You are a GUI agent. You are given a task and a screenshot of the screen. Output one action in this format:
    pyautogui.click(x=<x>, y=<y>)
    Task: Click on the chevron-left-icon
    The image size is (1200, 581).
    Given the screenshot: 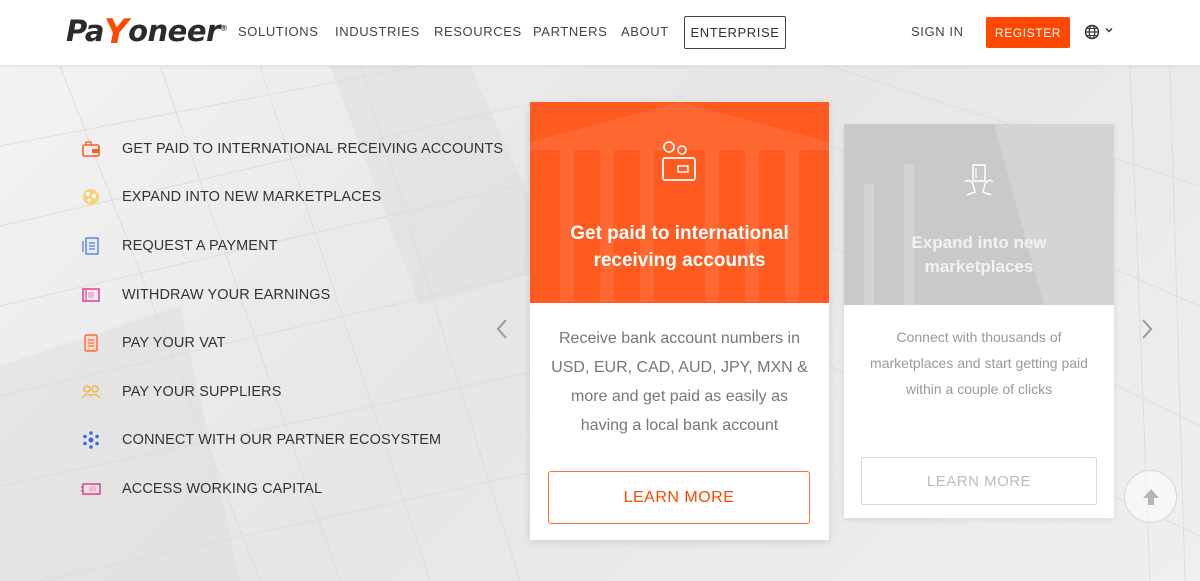 What is the action you would take?
    pyautogui.click(x=502, y=329)
    